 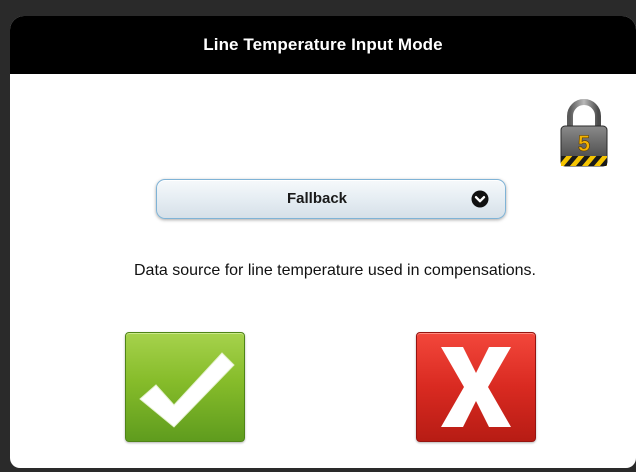 What do you see at coordinates (480, 199) in the screenshot?
I see `chevron-down-circle-icon` at bounding box center [480, 199].